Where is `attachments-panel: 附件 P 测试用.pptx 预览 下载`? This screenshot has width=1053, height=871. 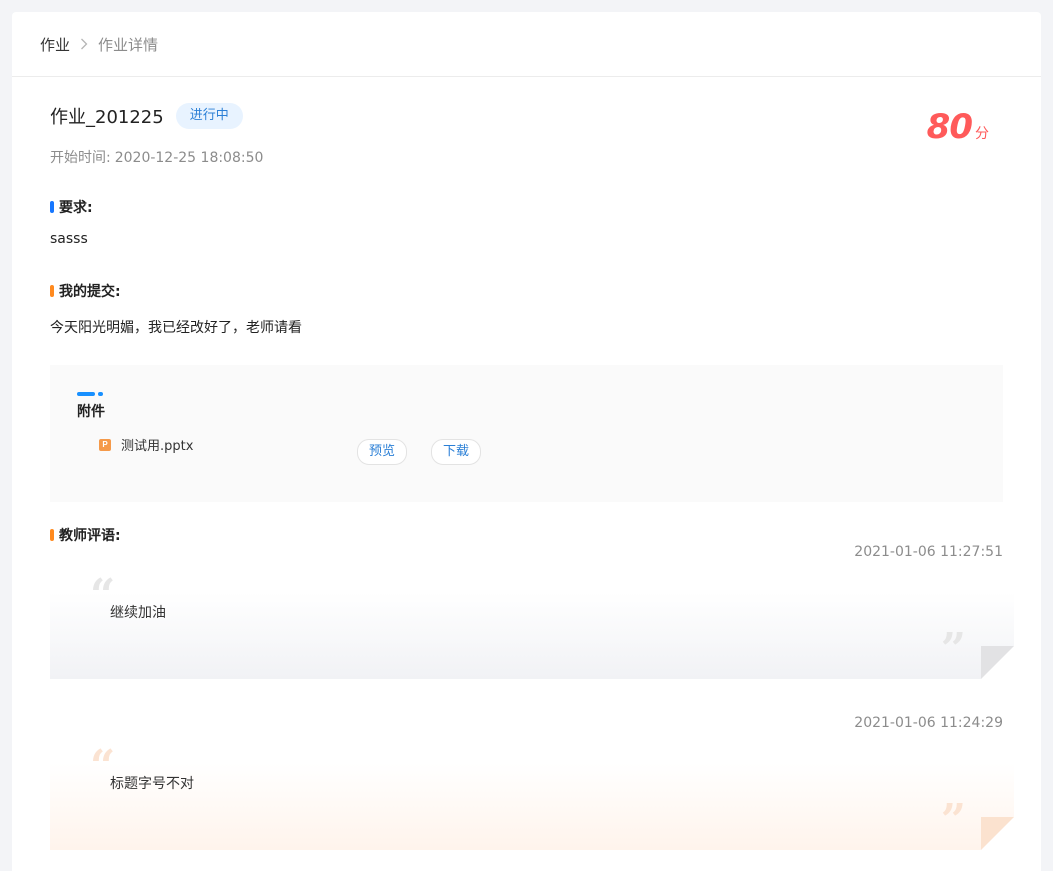
attachments-panel: 附件 P 测试用.pptx 预览 下载 is located at coordinates (526, 433).